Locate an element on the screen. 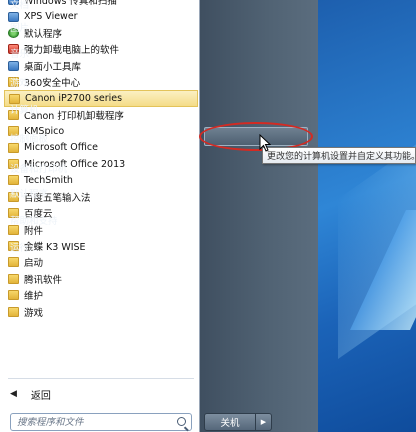 The image size is (416, 432). program-label: 默认程序 is located at coordinates (43, 34).